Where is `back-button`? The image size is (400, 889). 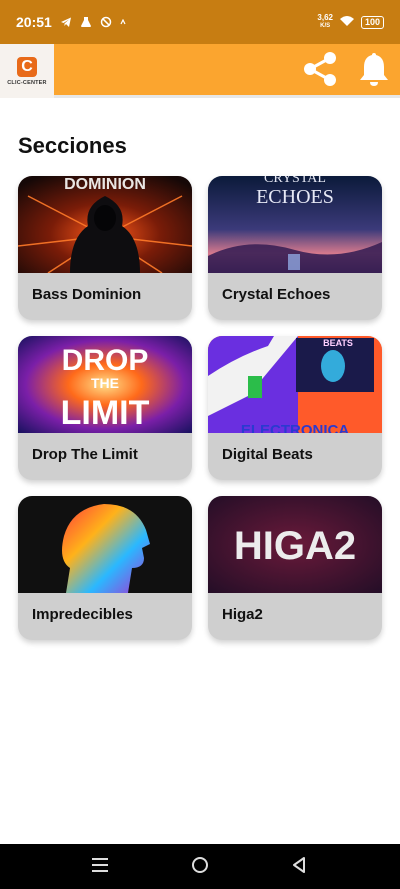 back-button is located at coordinates (299, 867).